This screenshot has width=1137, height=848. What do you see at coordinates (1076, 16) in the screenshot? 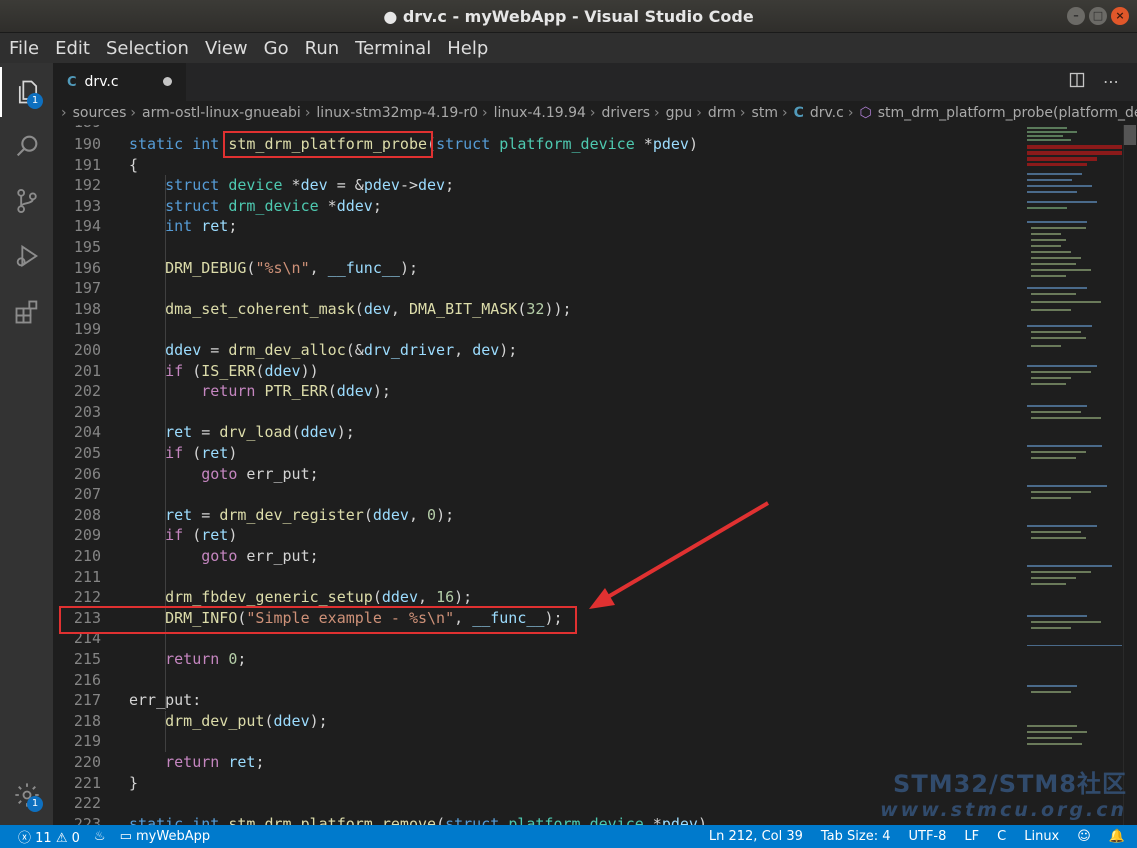
I see `minimize-button: –` at bounding box center [1076, 16].